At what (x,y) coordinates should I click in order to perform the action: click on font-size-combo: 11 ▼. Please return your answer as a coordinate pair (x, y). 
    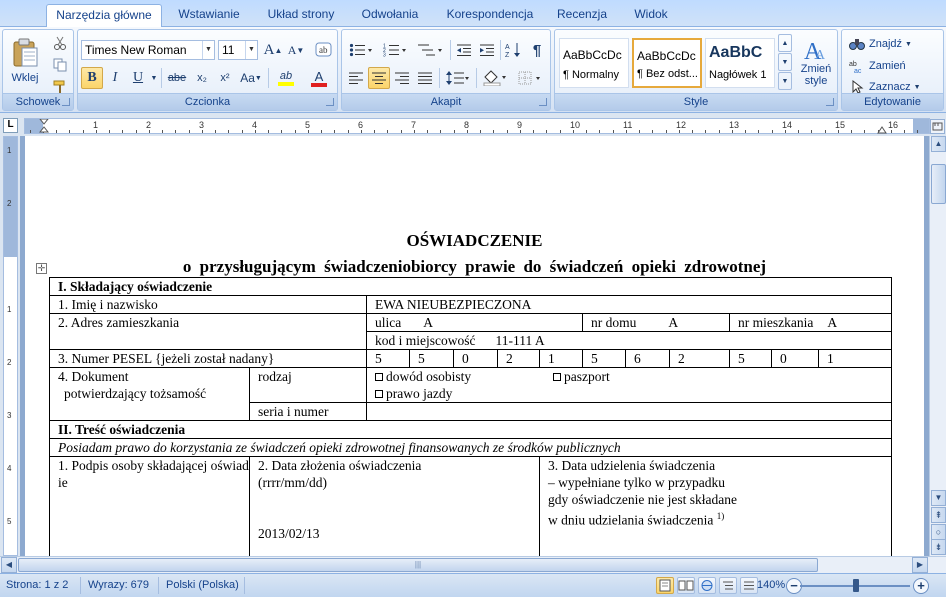
    Looking at the image, I should click on (238, 50).